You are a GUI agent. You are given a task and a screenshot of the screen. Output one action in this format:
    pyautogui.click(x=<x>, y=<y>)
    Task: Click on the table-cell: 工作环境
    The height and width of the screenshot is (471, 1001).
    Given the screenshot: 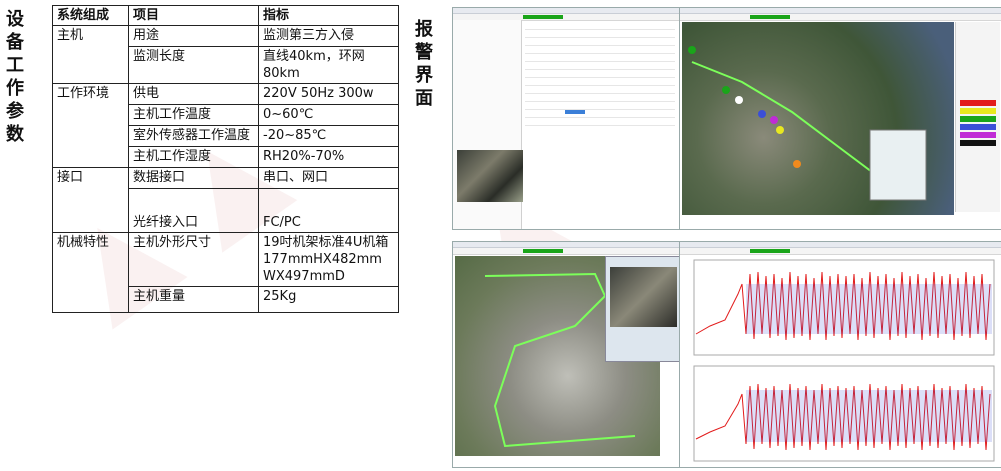 What is the action you would take?
    pyautogui.click(x=90, y=94)
    